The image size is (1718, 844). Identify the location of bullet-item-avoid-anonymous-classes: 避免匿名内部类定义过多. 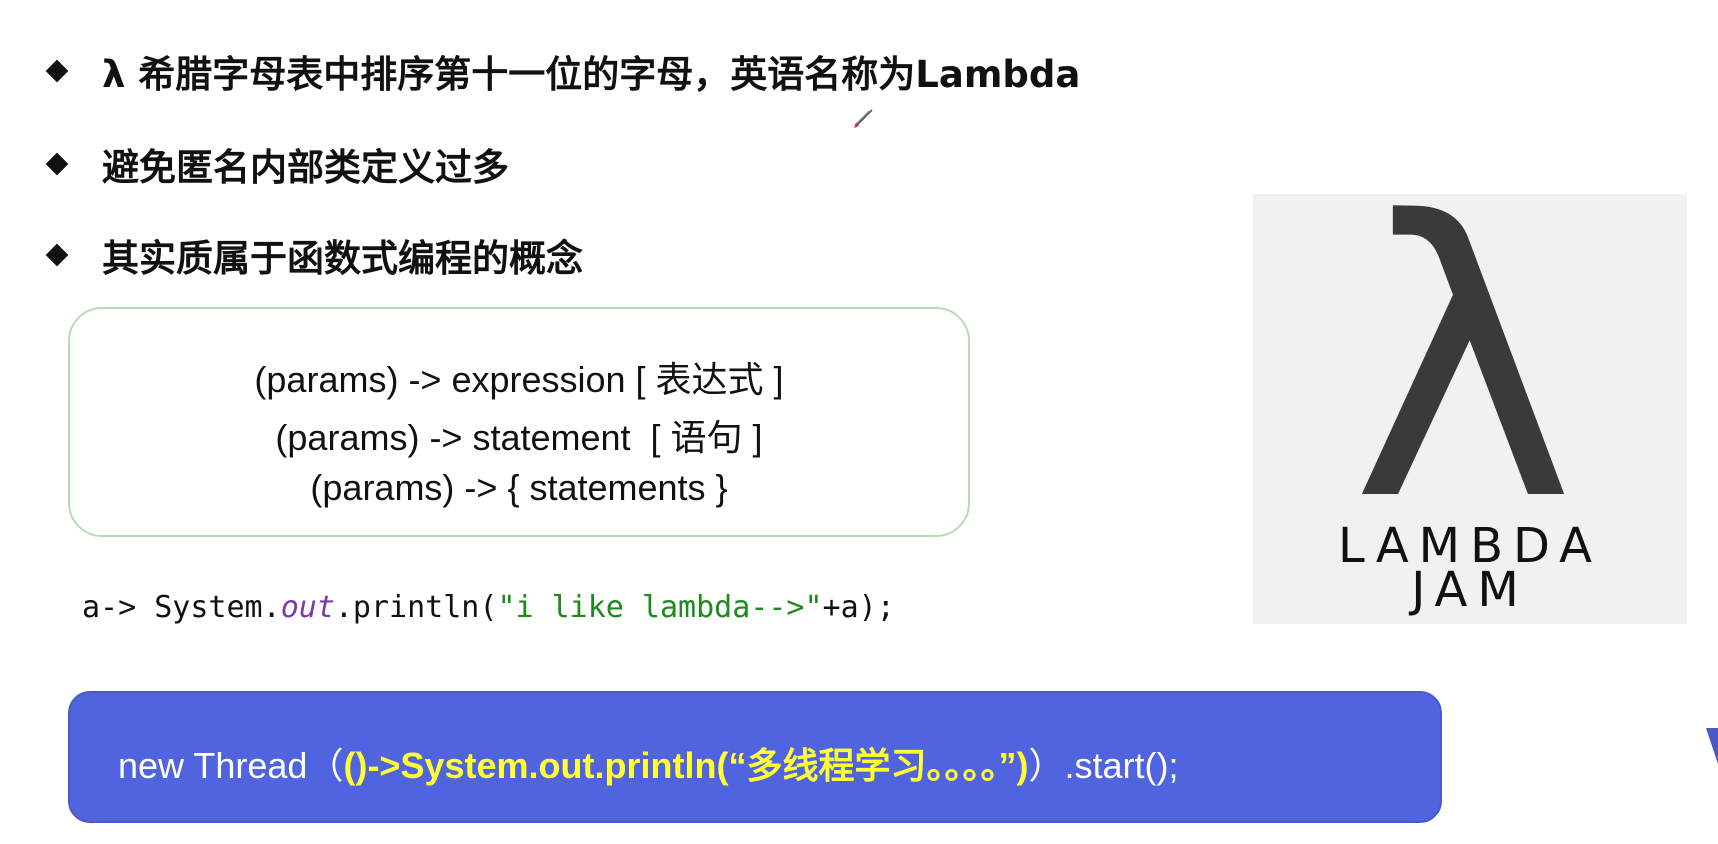
(277, 164).